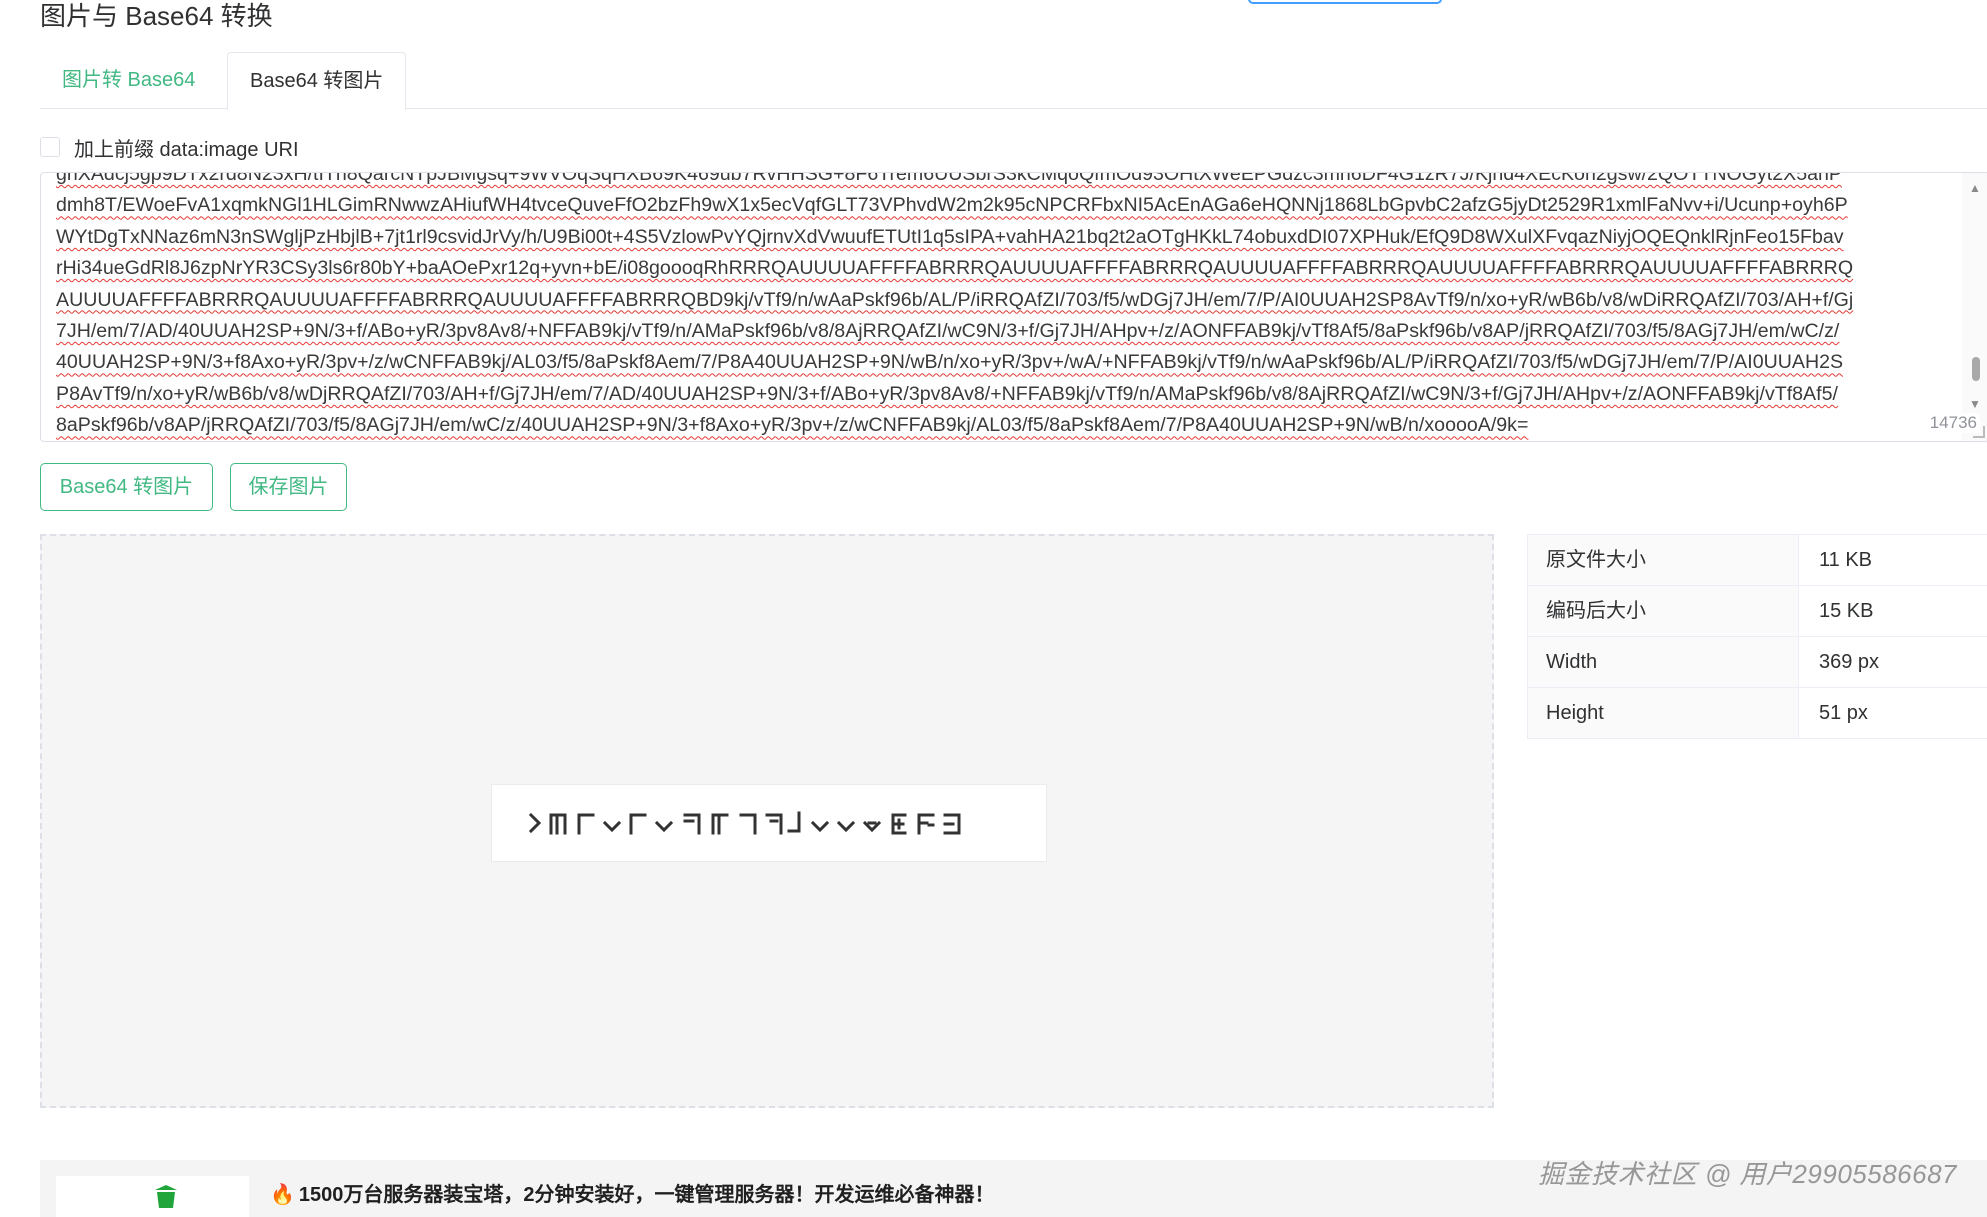 The image size is (1987, 1217). I want to click on prefix-label: 加上前缀 data:image URI, so click(186, 147).